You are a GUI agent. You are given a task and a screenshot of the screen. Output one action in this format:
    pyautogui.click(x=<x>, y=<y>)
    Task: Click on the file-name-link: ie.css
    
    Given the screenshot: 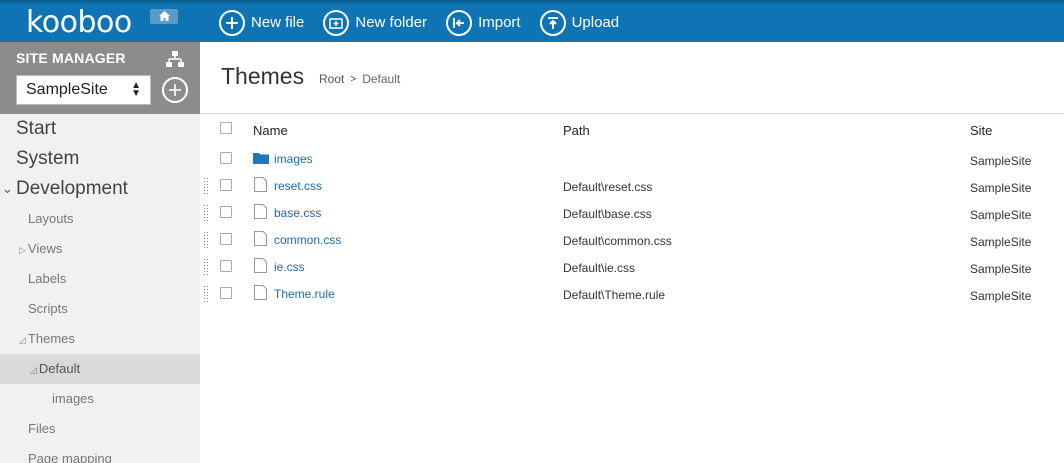 What is the action you would take?
    pyautogui.click(x=289, y=267)
    